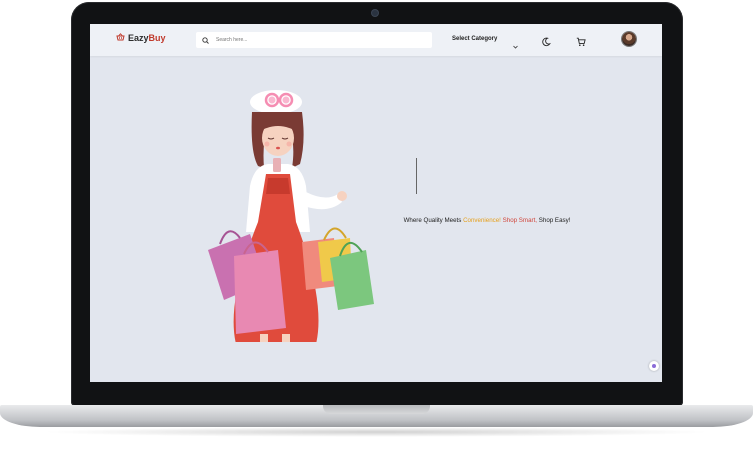 Image resolution: width=753 pixels, height=450 pixels. I want to click on navbar: EazyBuy Select Category, so click(376, 40).